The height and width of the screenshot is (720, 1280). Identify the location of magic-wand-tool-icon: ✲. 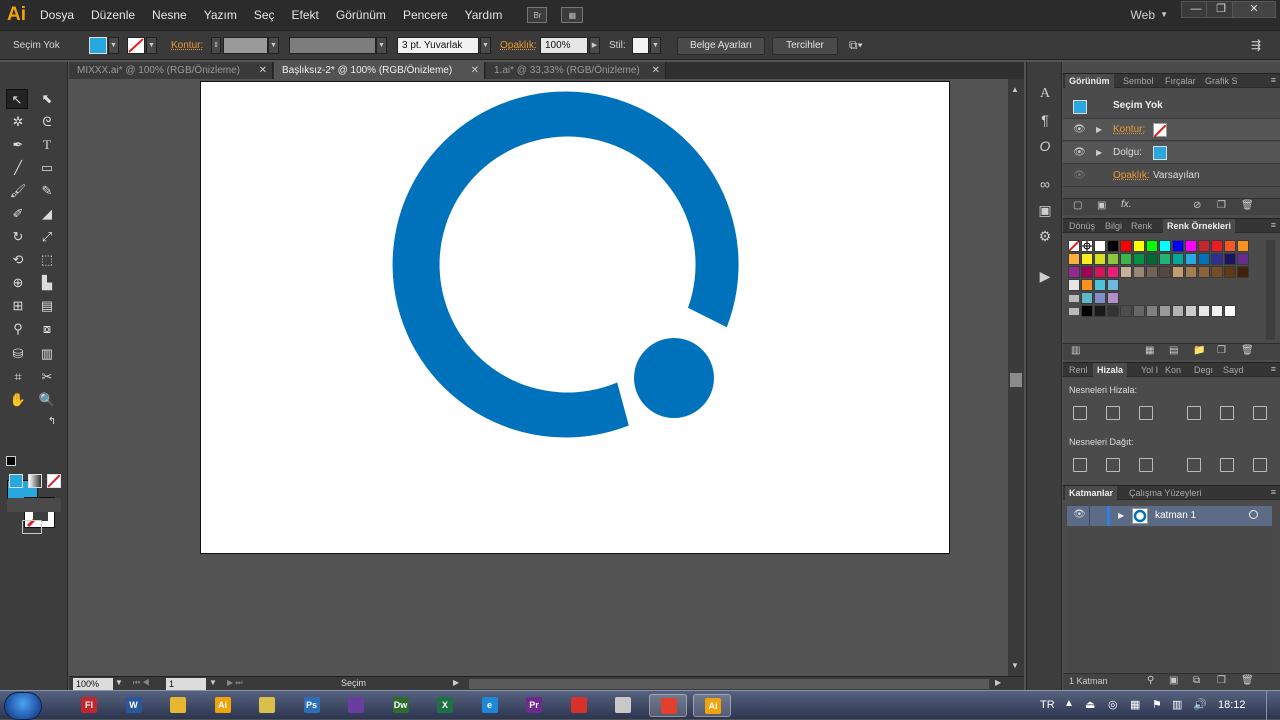
(18, 122).